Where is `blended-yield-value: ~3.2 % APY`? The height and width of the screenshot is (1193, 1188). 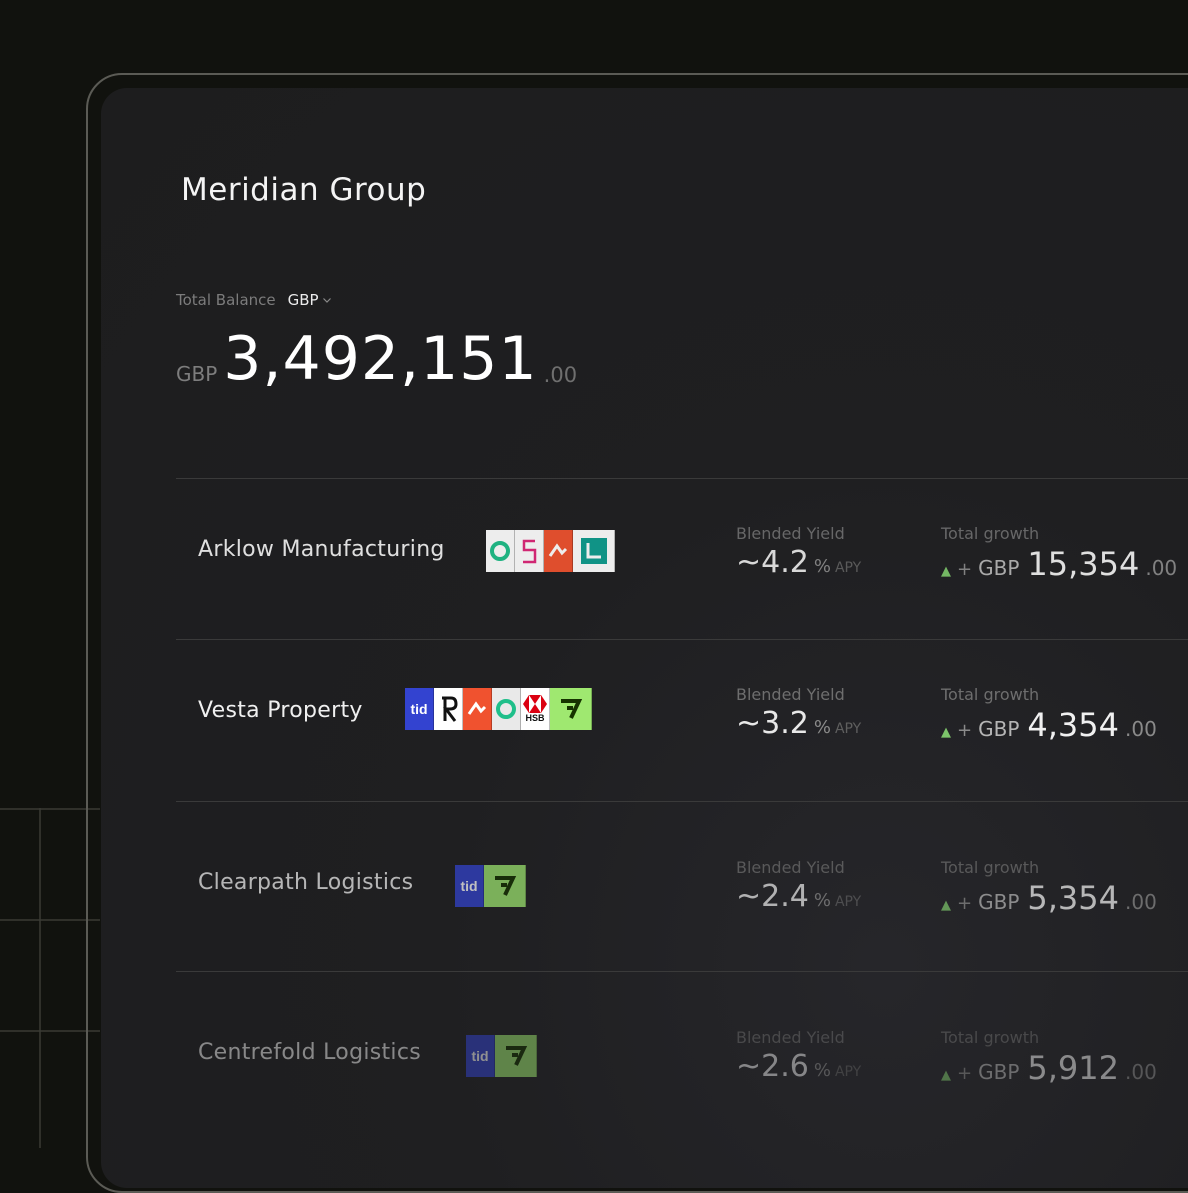 blended-yield-value: ~3.2 % APY is located at coordinates (798, 723).